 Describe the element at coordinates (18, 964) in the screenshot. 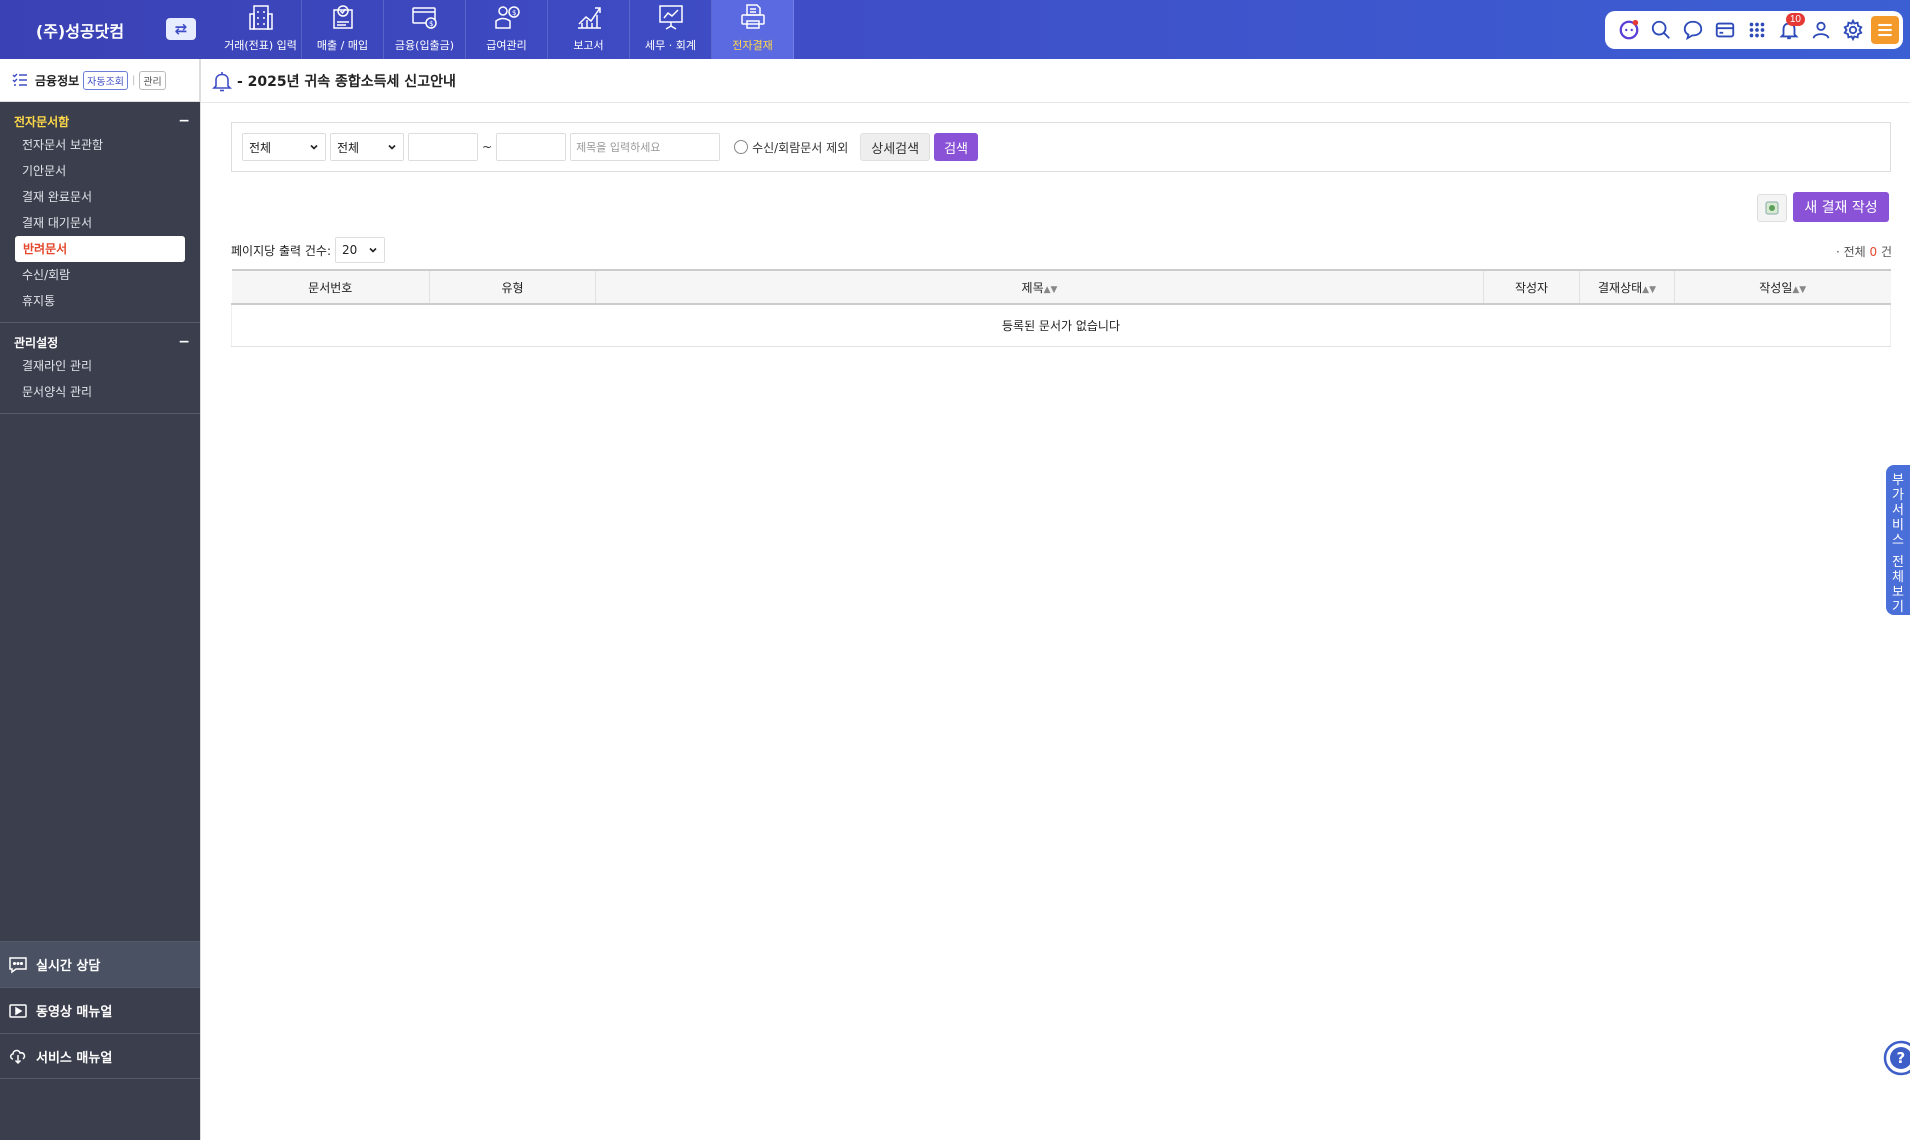

I see `chat-support-icon` at that location.